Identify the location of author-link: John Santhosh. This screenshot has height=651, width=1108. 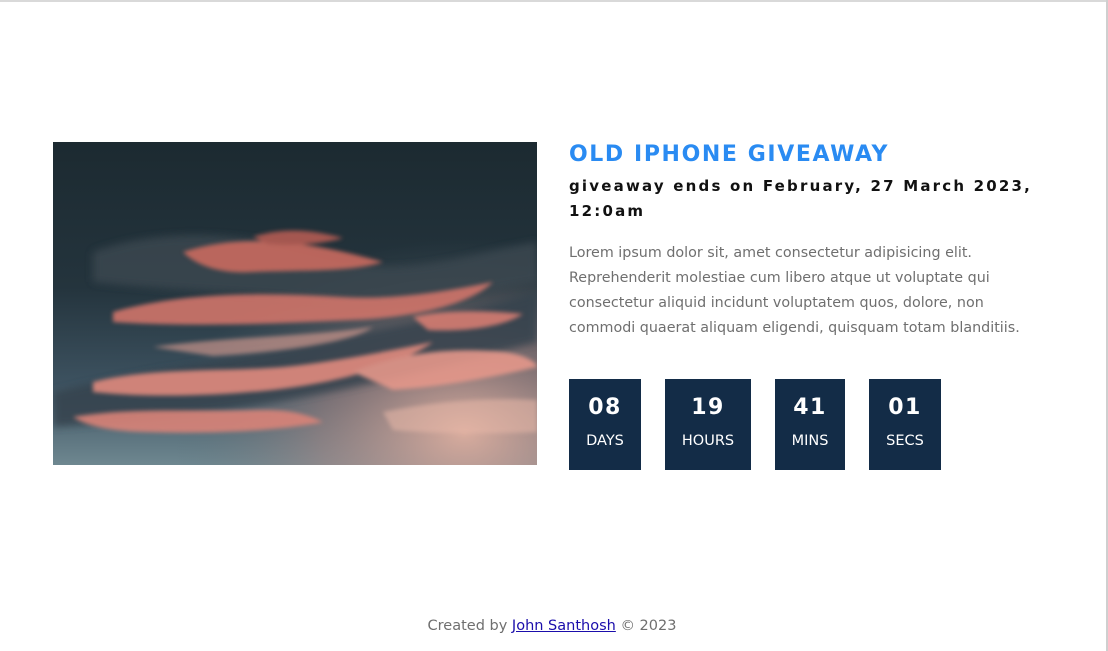
(564, 626).